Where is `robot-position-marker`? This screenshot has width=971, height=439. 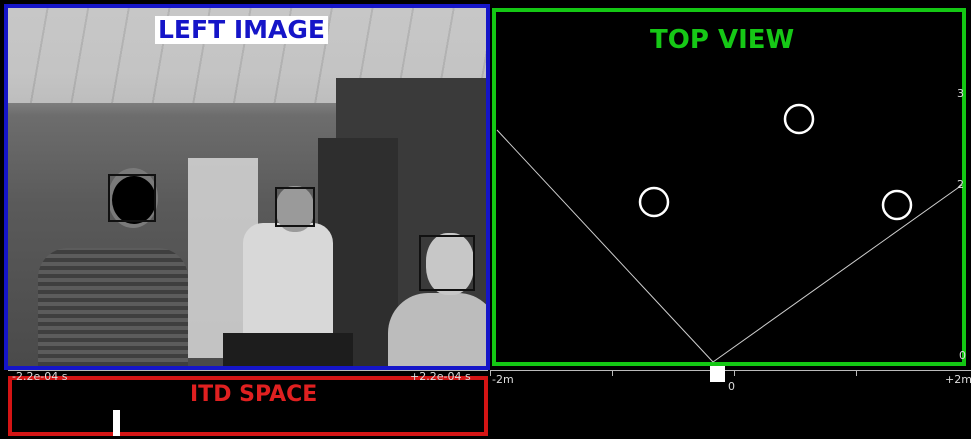
robot-position-marker is located at coordinates (717, 374).